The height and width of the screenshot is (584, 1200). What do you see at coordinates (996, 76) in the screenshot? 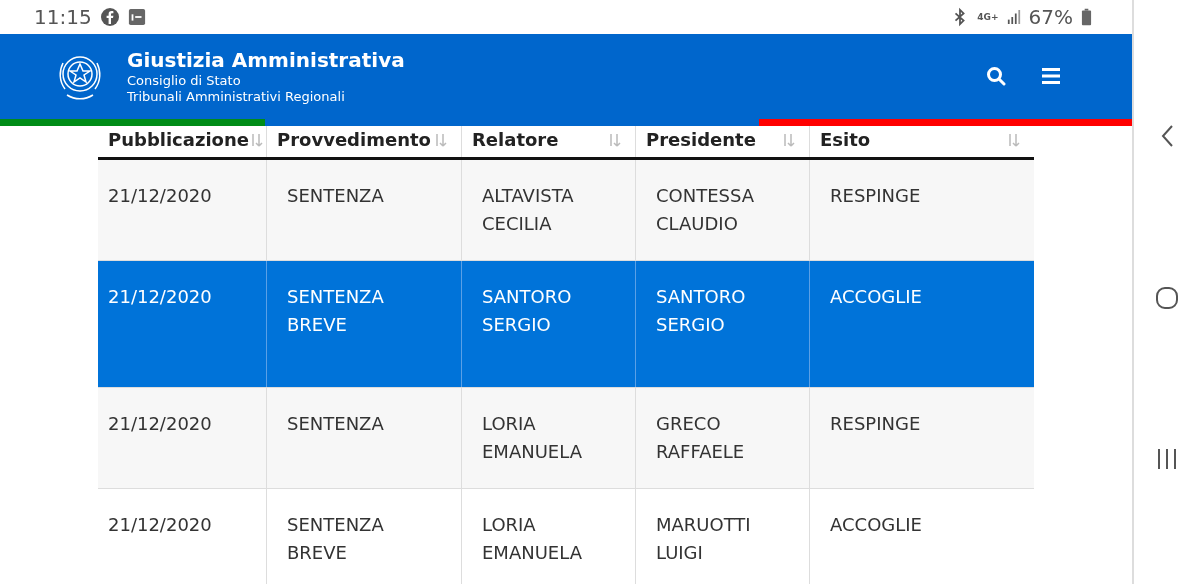
I see `search-icon` at bounding box center [996, 76].